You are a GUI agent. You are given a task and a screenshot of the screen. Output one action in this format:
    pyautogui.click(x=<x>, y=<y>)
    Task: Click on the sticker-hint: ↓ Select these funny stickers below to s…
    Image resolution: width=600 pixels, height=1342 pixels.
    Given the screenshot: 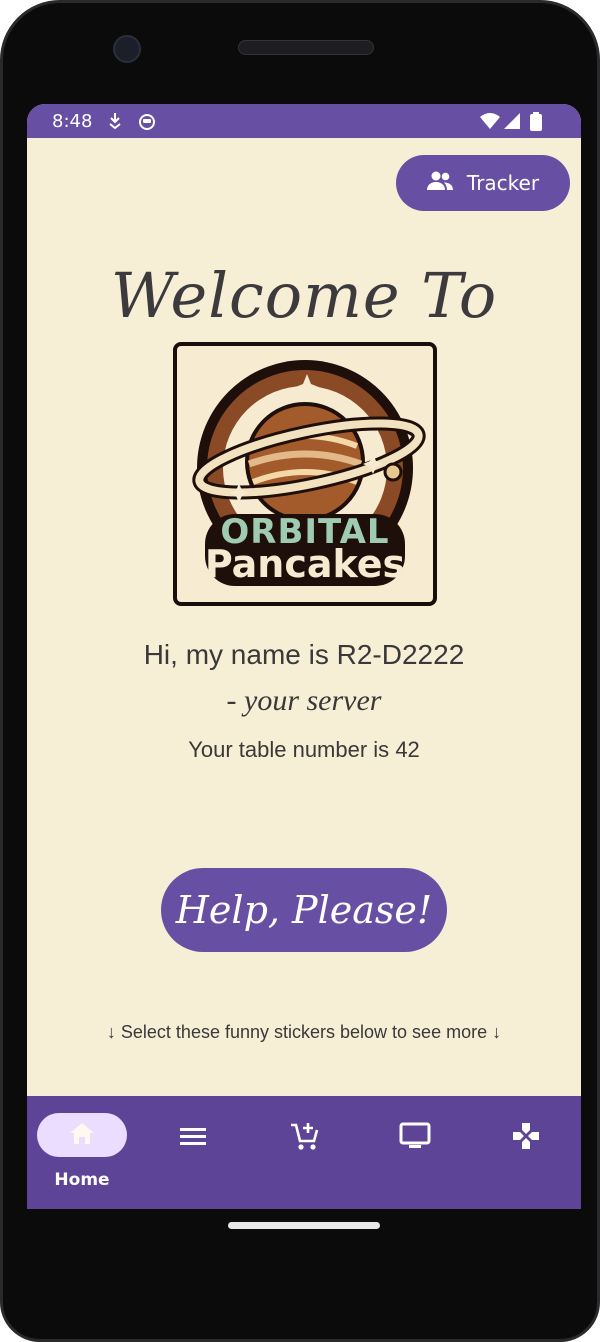 What is the action you would take?
    pyautogui.click(x=304, y=1032)
    